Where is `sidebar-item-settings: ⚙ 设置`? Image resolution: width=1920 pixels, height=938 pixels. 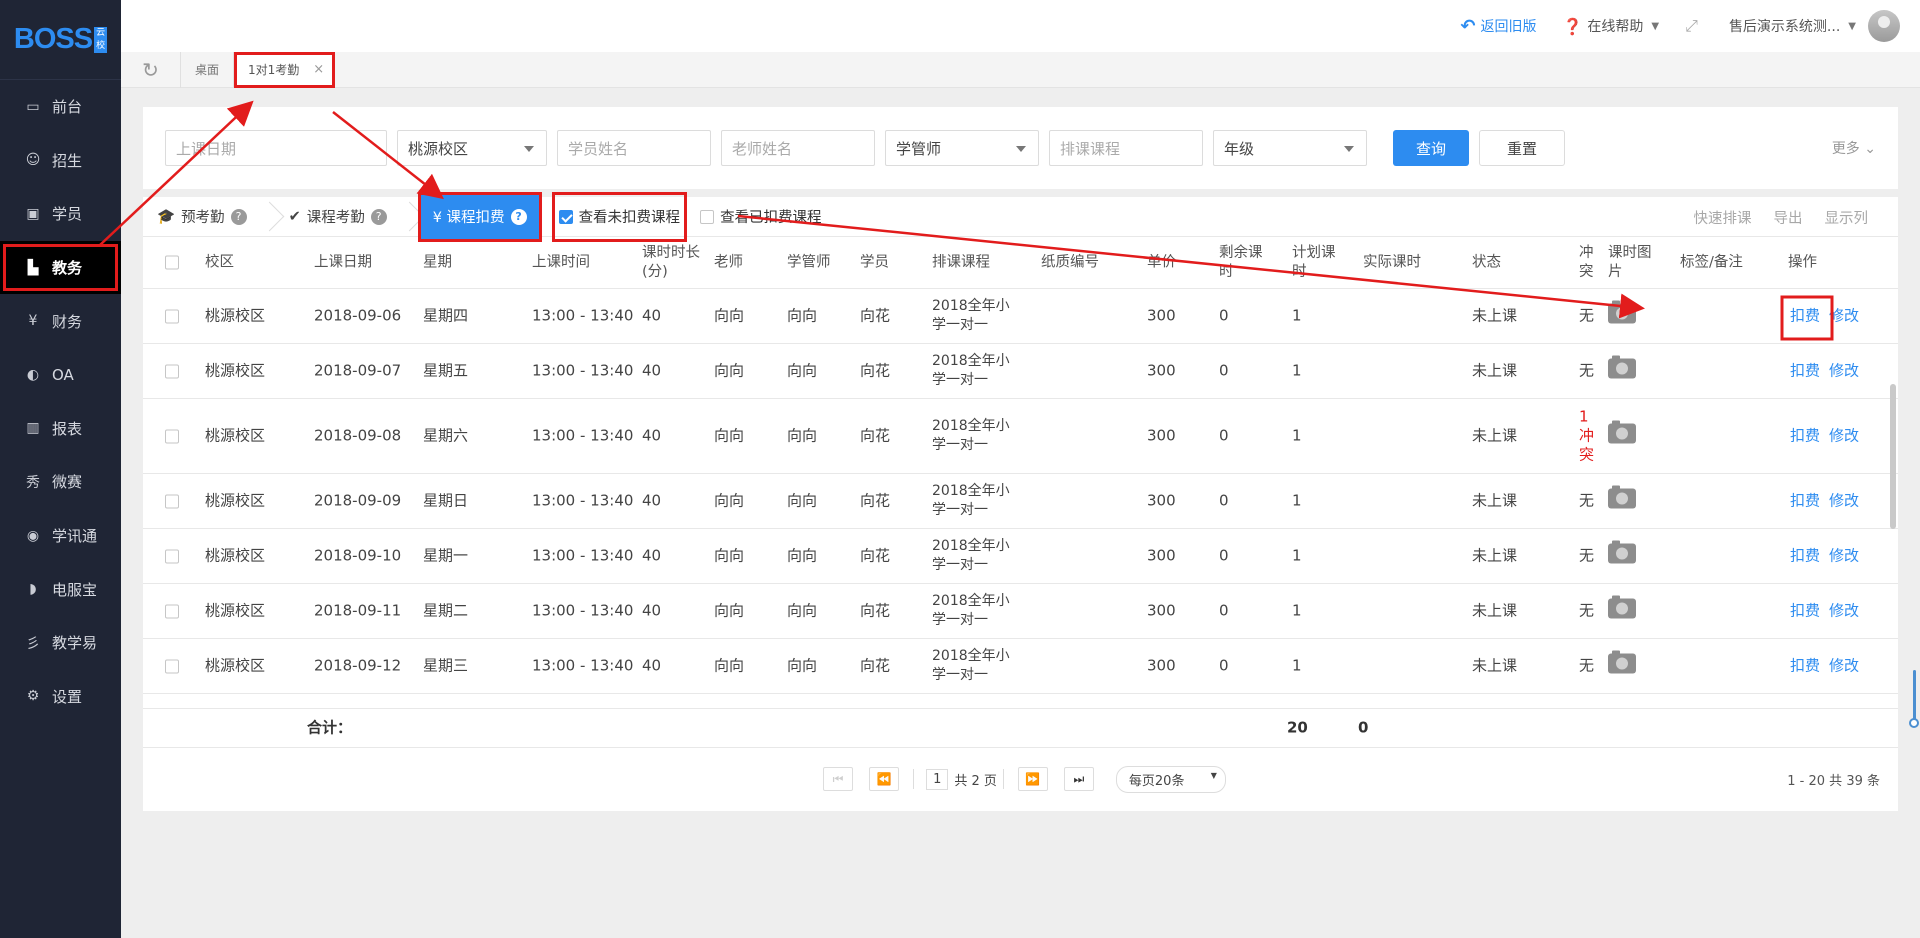 sidebar-item-settings: ⚙ 设置 is located at coordinates (60, 697).